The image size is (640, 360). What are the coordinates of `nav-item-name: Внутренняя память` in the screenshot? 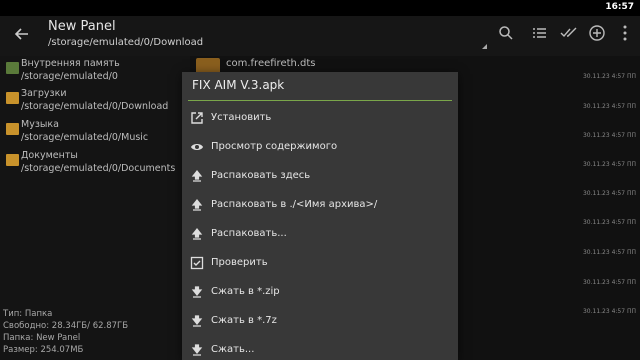 It's located at (70, 63).